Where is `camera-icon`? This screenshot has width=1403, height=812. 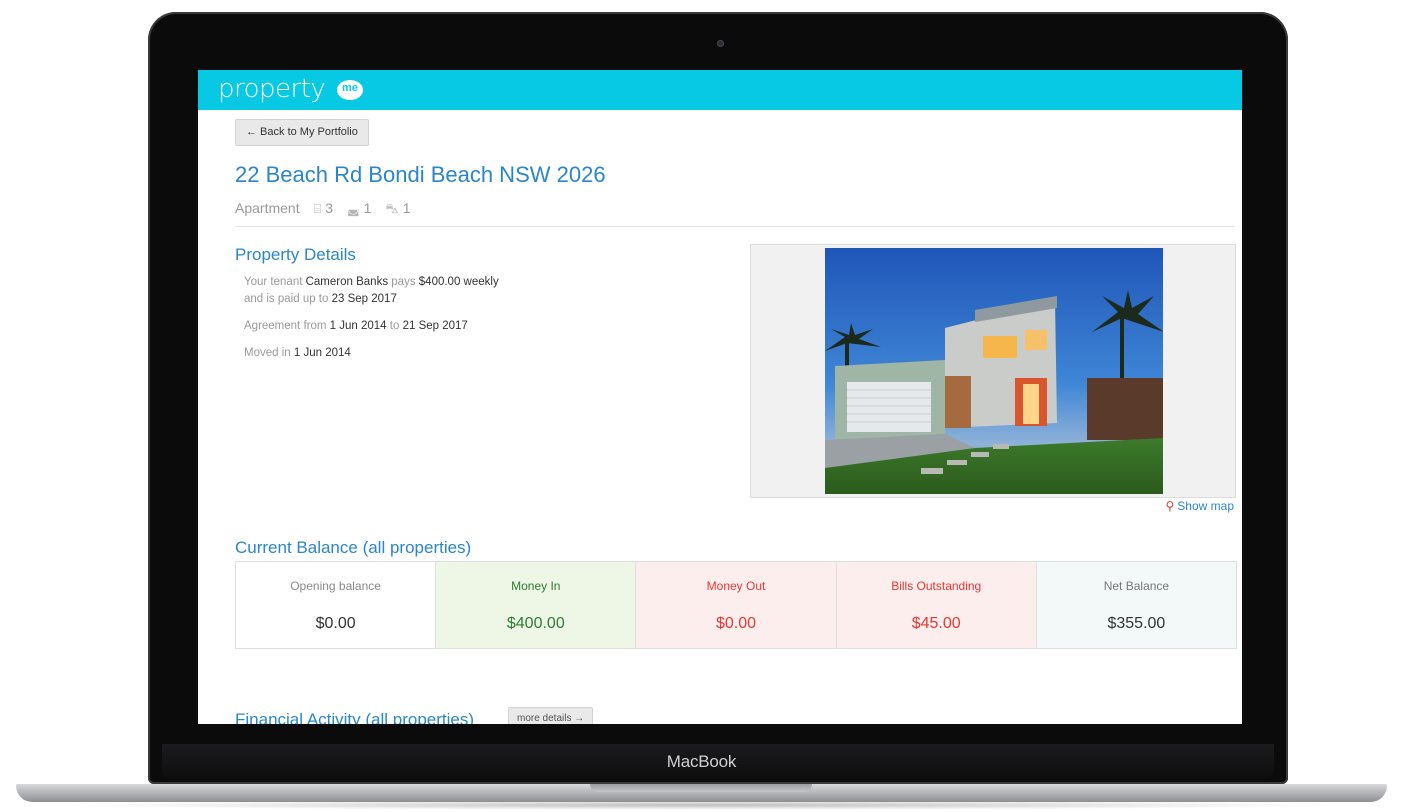 camera-icon is located at coordinates (720, 43).